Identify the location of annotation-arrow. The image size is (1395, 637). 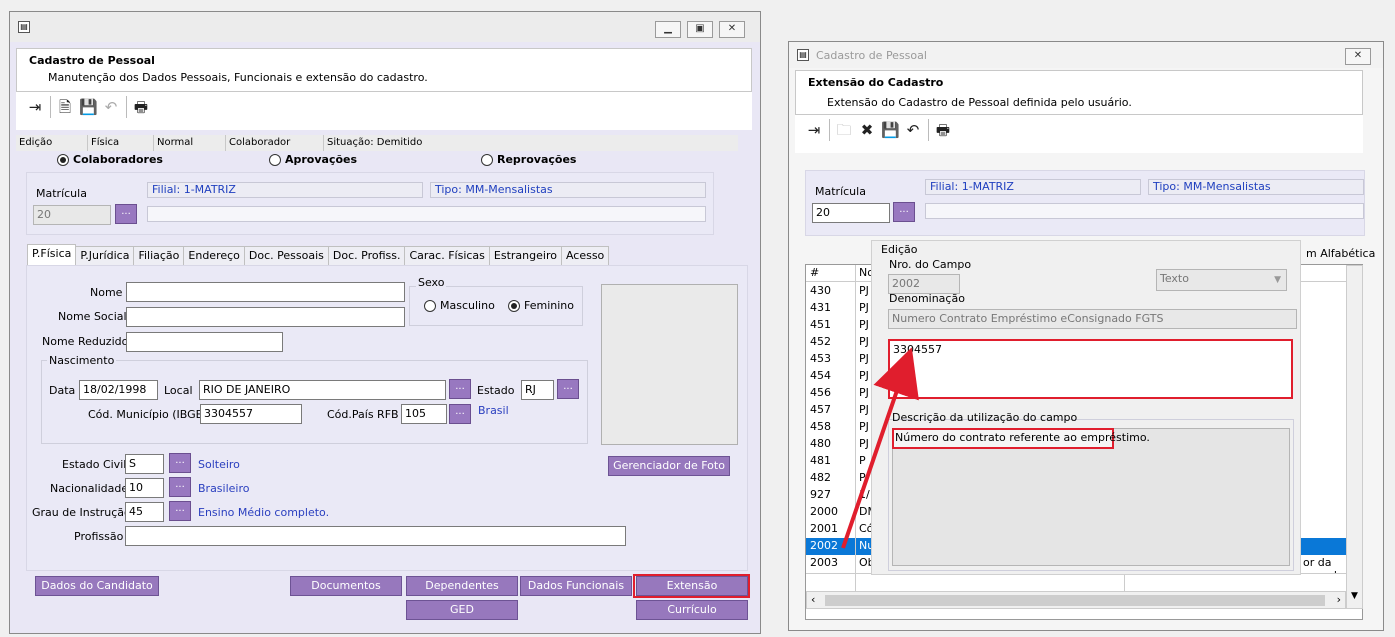
(880, 448).